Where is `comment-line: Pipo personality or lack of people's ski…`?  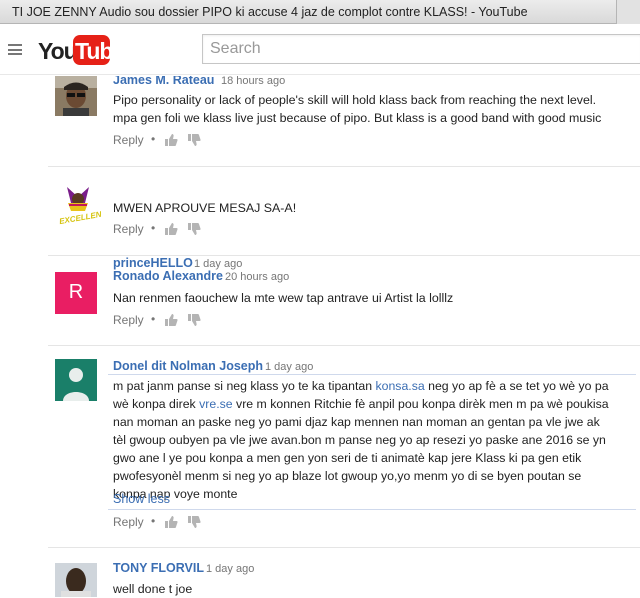
comment-line: Pipo personality or lack of people's ski… is located at coordinates (355, 100).